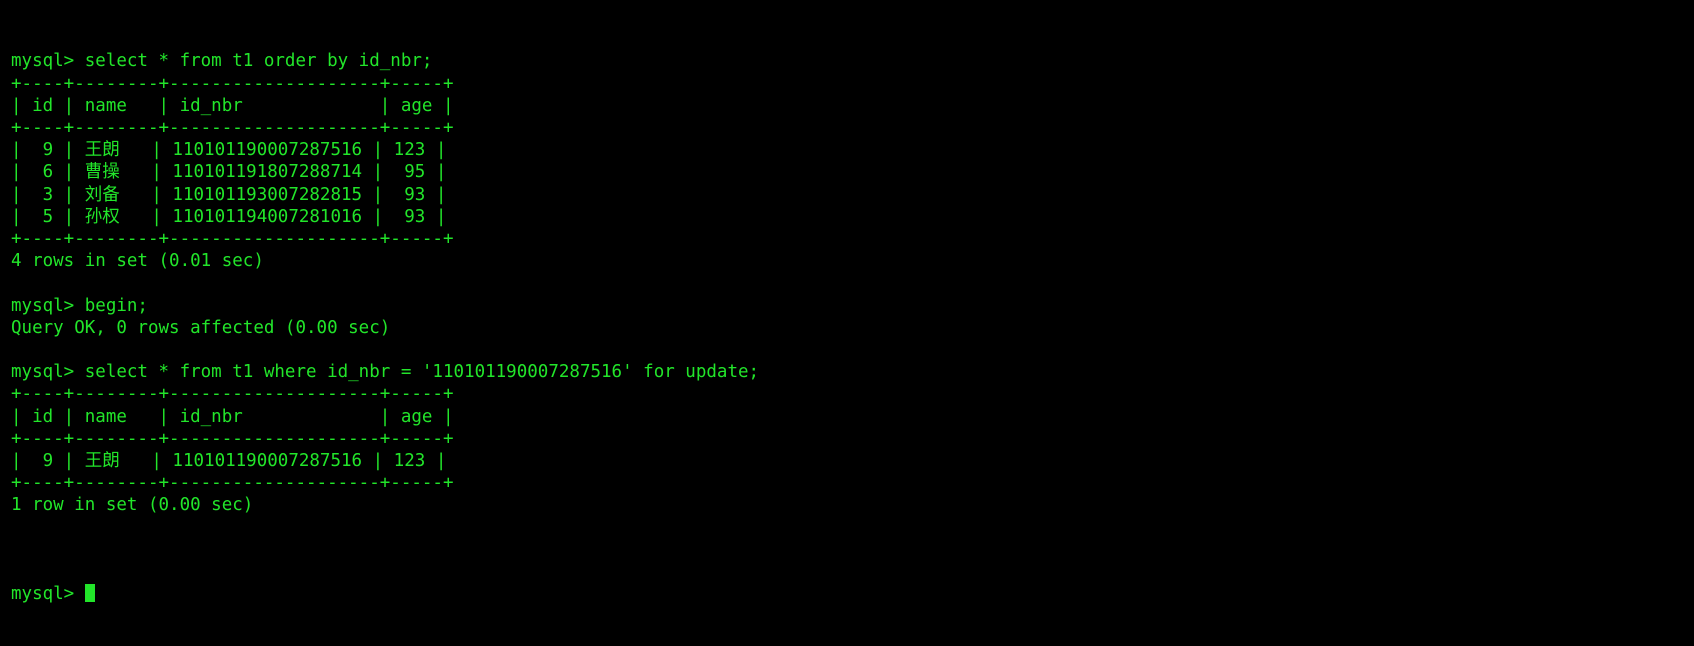 The width and height of the screenshot is (1694, 646). What do you see at coordinates (229, 150) in the screenshot?
I see `terminal-line-t1-row-1: | 9 | 王朗 | 110101190007287516 | 123 |` at bounding box center [229, 150].